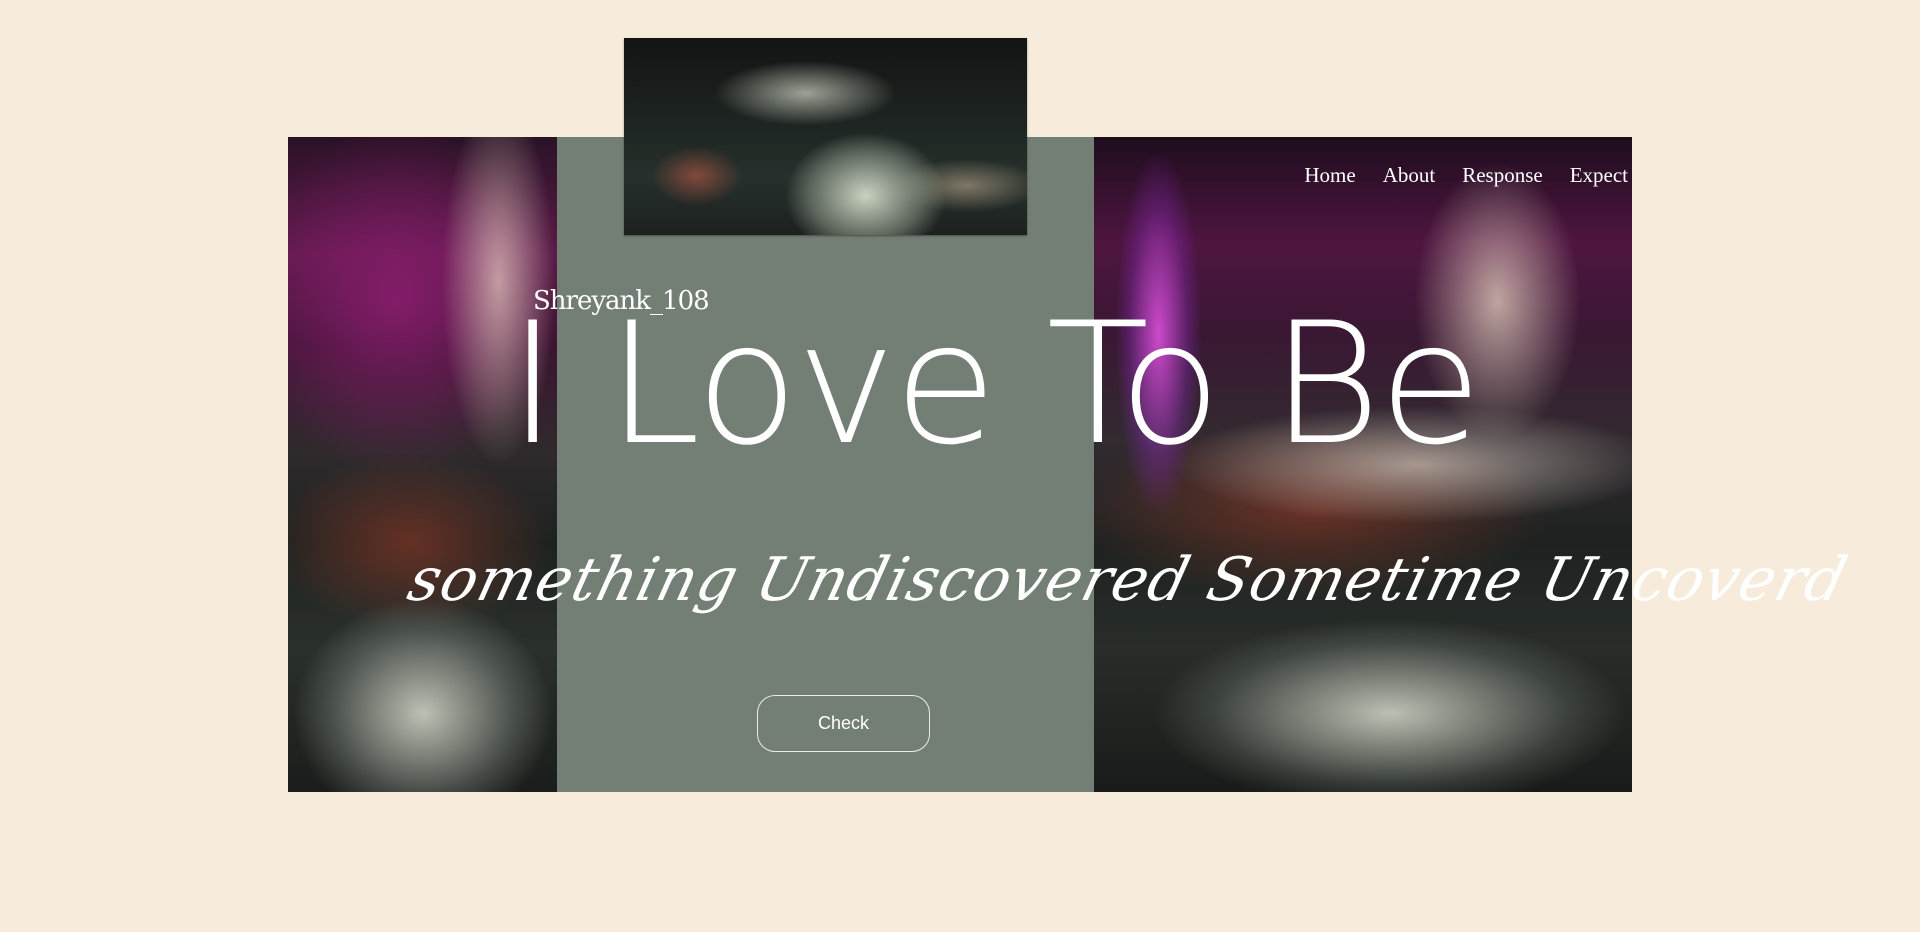  What do you see at coordinates (825, 136) in the screenshot?
I see `featured-image-top` at bounding box center [825, 136].